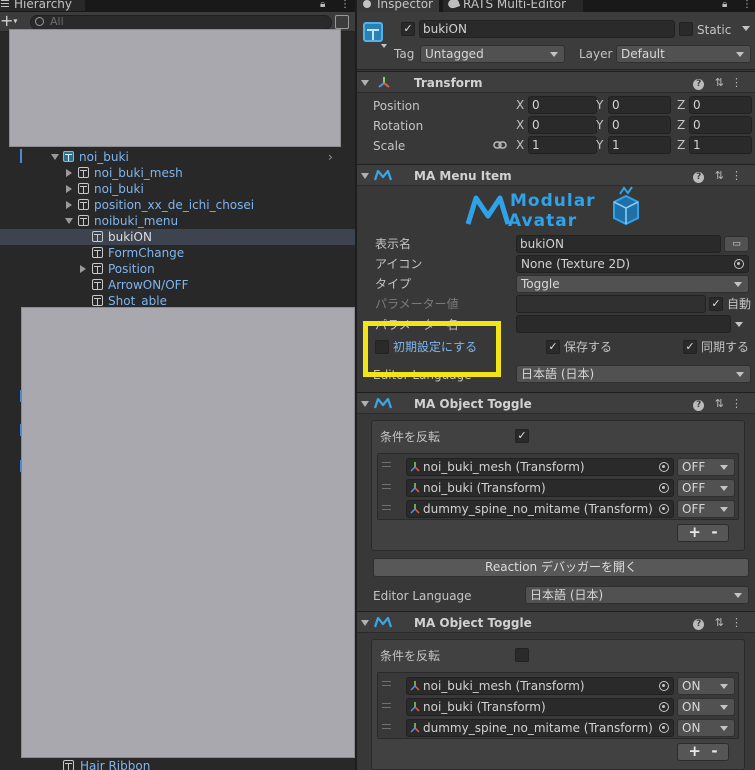  What do you see at coordinates (398, 6) in the screenshot?
I see `tab-inspector: Inspector` at bounding box center [398, 6].